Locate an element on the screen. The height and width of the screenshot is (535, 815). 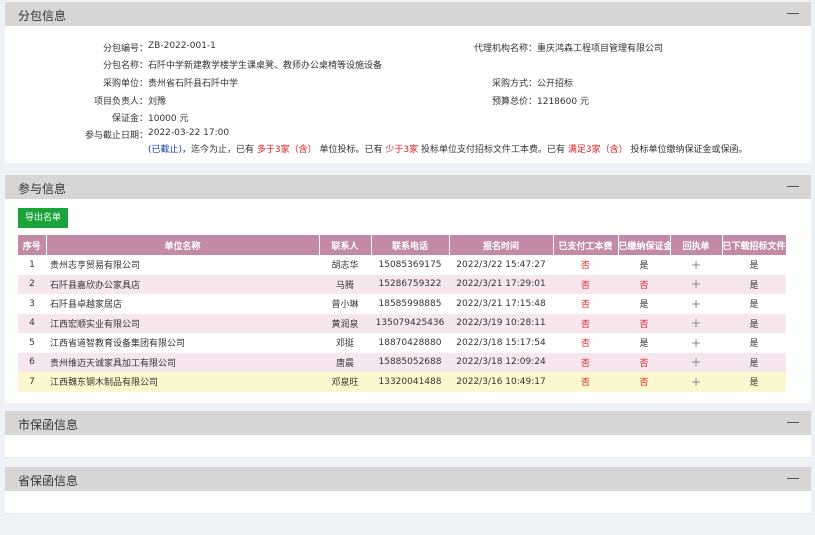
cell-phone: 15885052688 is located at coordinates (410, 362).